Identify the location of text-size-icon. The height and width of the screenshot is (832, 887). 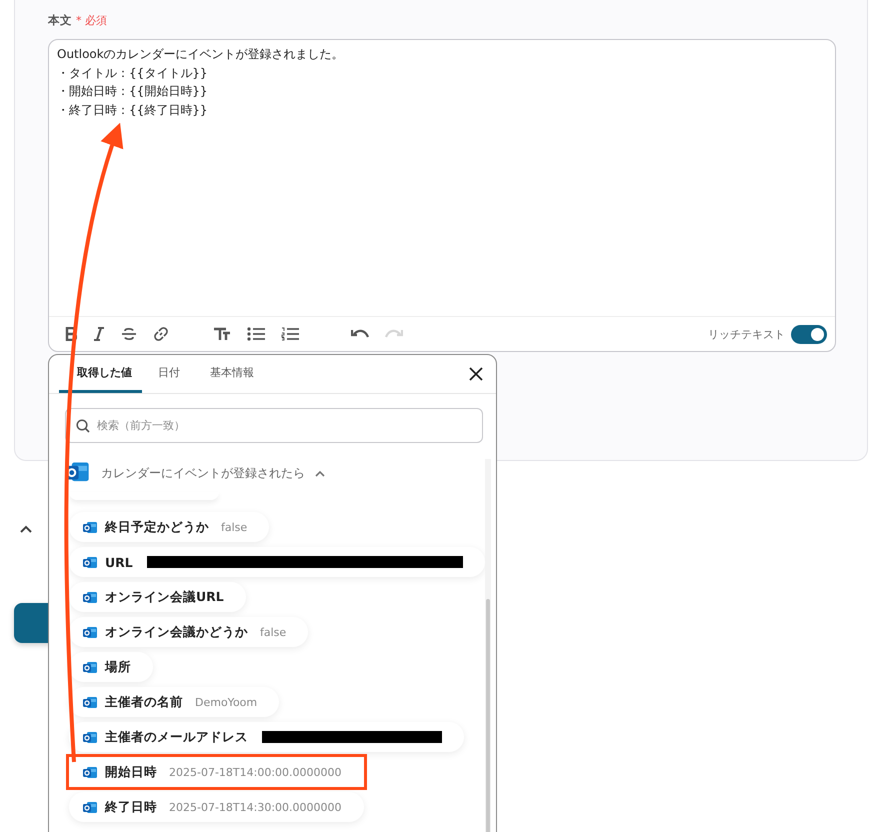
(222, 334).